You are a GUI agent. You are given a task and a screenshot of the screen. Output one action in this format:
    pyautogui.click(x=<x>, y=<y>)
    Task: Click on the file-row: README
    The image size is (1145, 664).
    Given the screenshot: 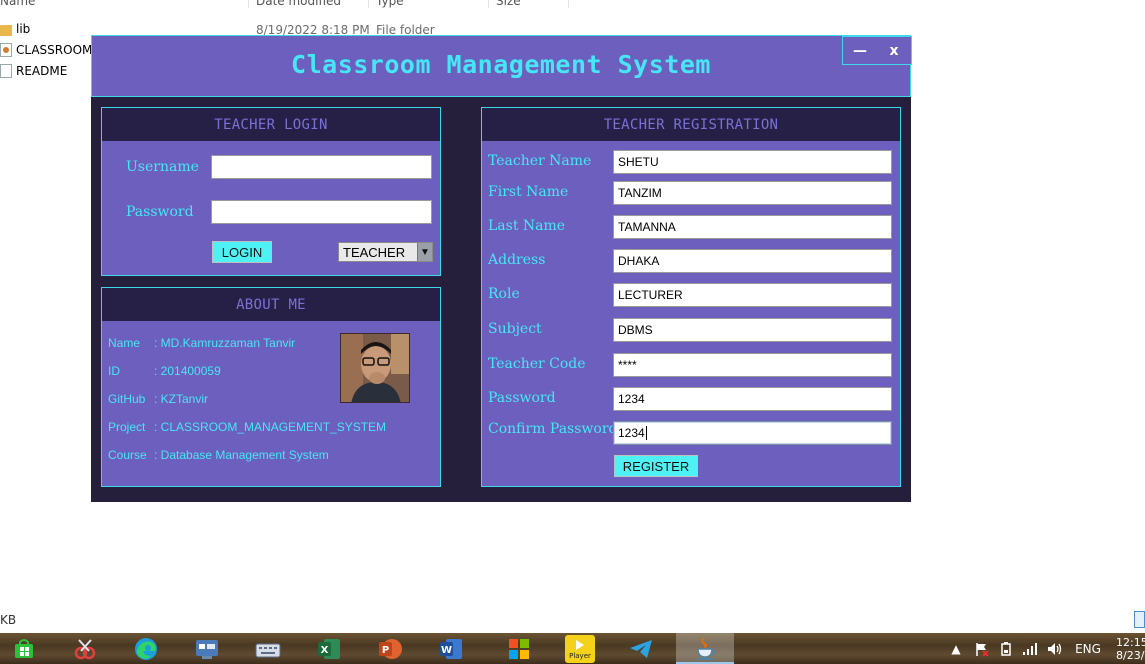 What is the action you would take?
    pyautogui.click(x=33, y=71)
    